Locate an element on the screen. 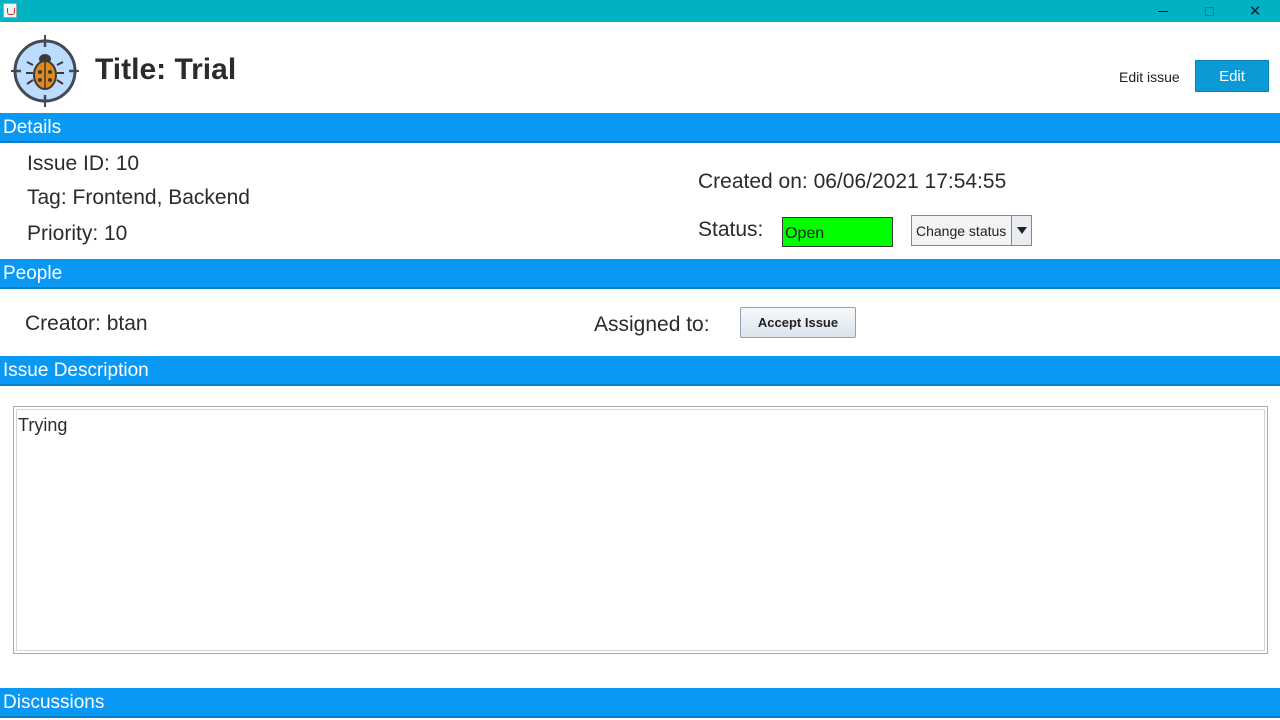 The image size is (1280, 720). close-icon: ✕ is located at coordinates (1255, 11).